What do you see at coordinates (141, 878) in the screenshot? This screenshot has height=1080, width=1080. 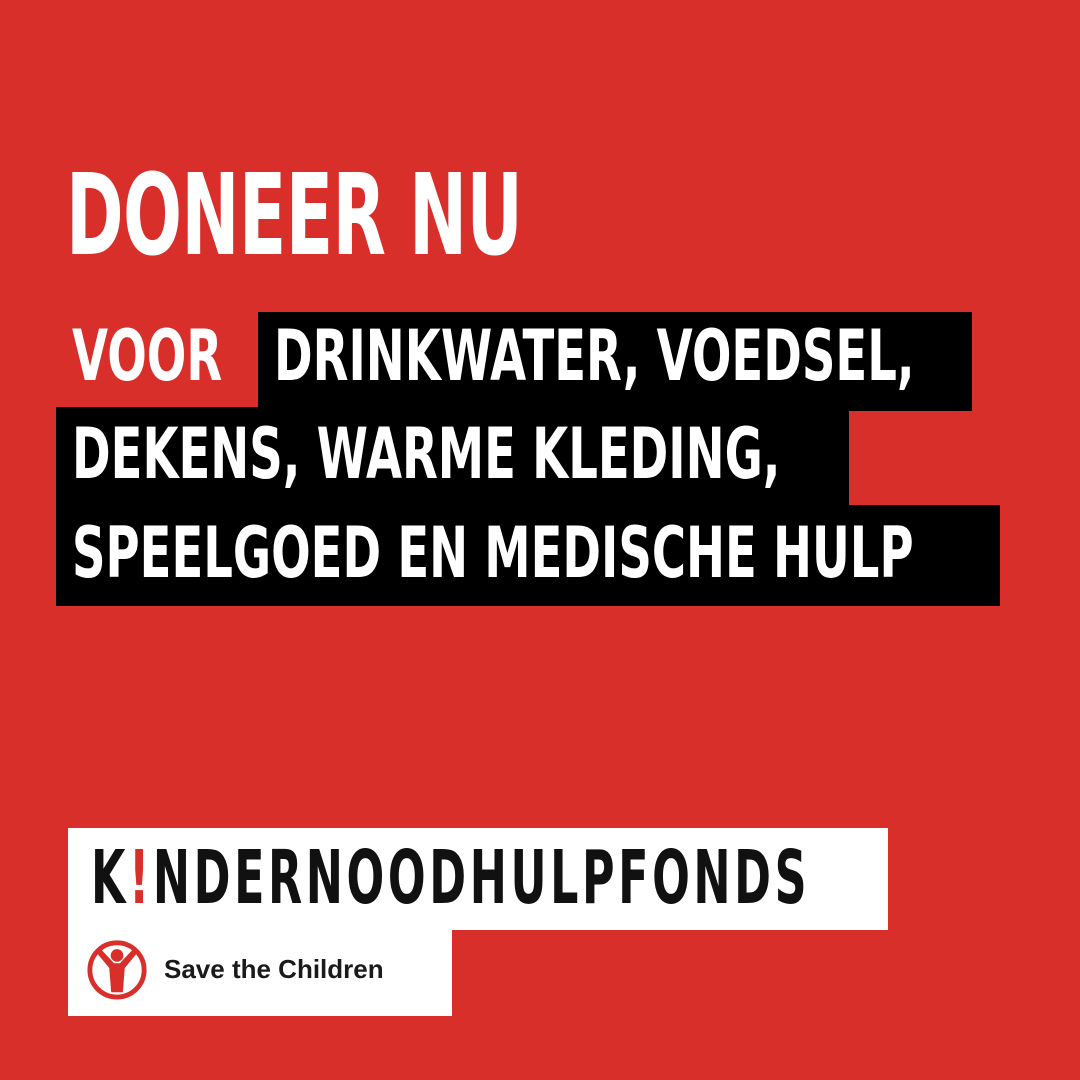 I see `wordmark-exclamation: !` at bounding box center [141, 878].